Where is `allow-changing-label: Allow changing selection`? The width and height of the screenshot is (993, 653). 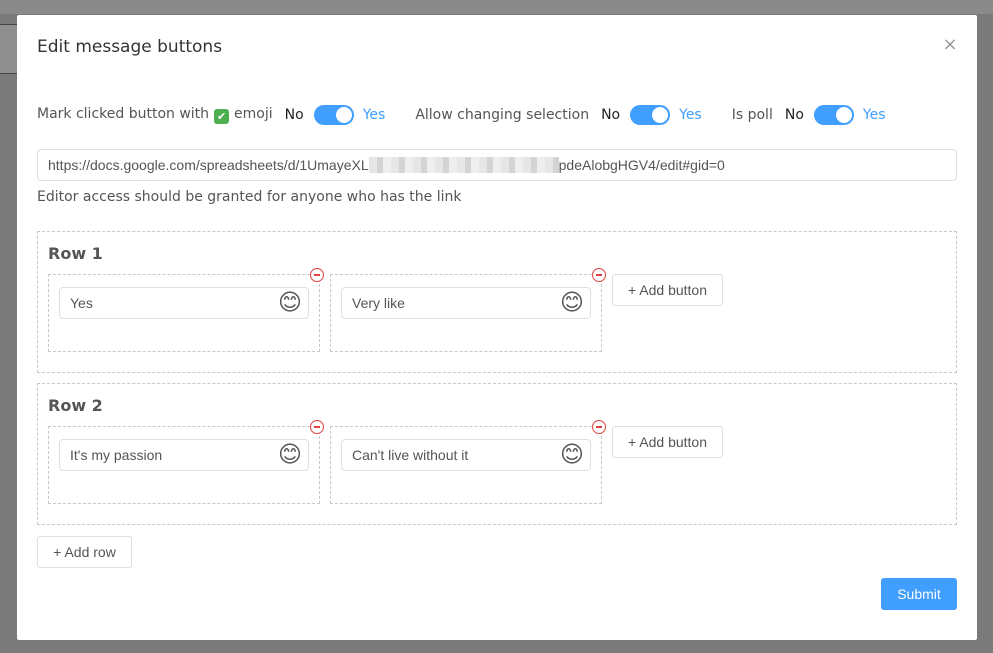 allow-changing-label: Allow changing selection is located at coordinates (502, 115).